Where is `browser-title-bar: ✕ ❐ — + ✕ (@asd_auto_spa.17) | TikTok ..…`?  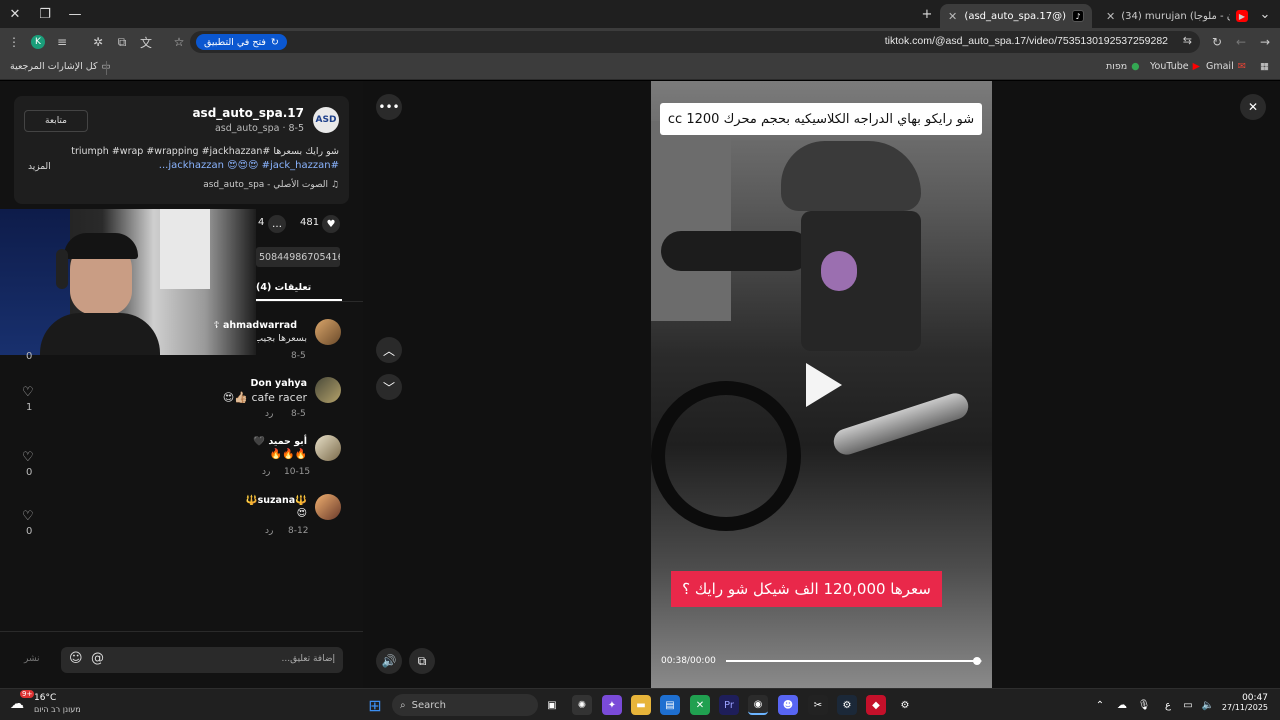
browser-title-bar: ✕ ❐ — + ✕ (@asd_auto_spa.17) | TikTok ..… is located at coordinates (640, 14).